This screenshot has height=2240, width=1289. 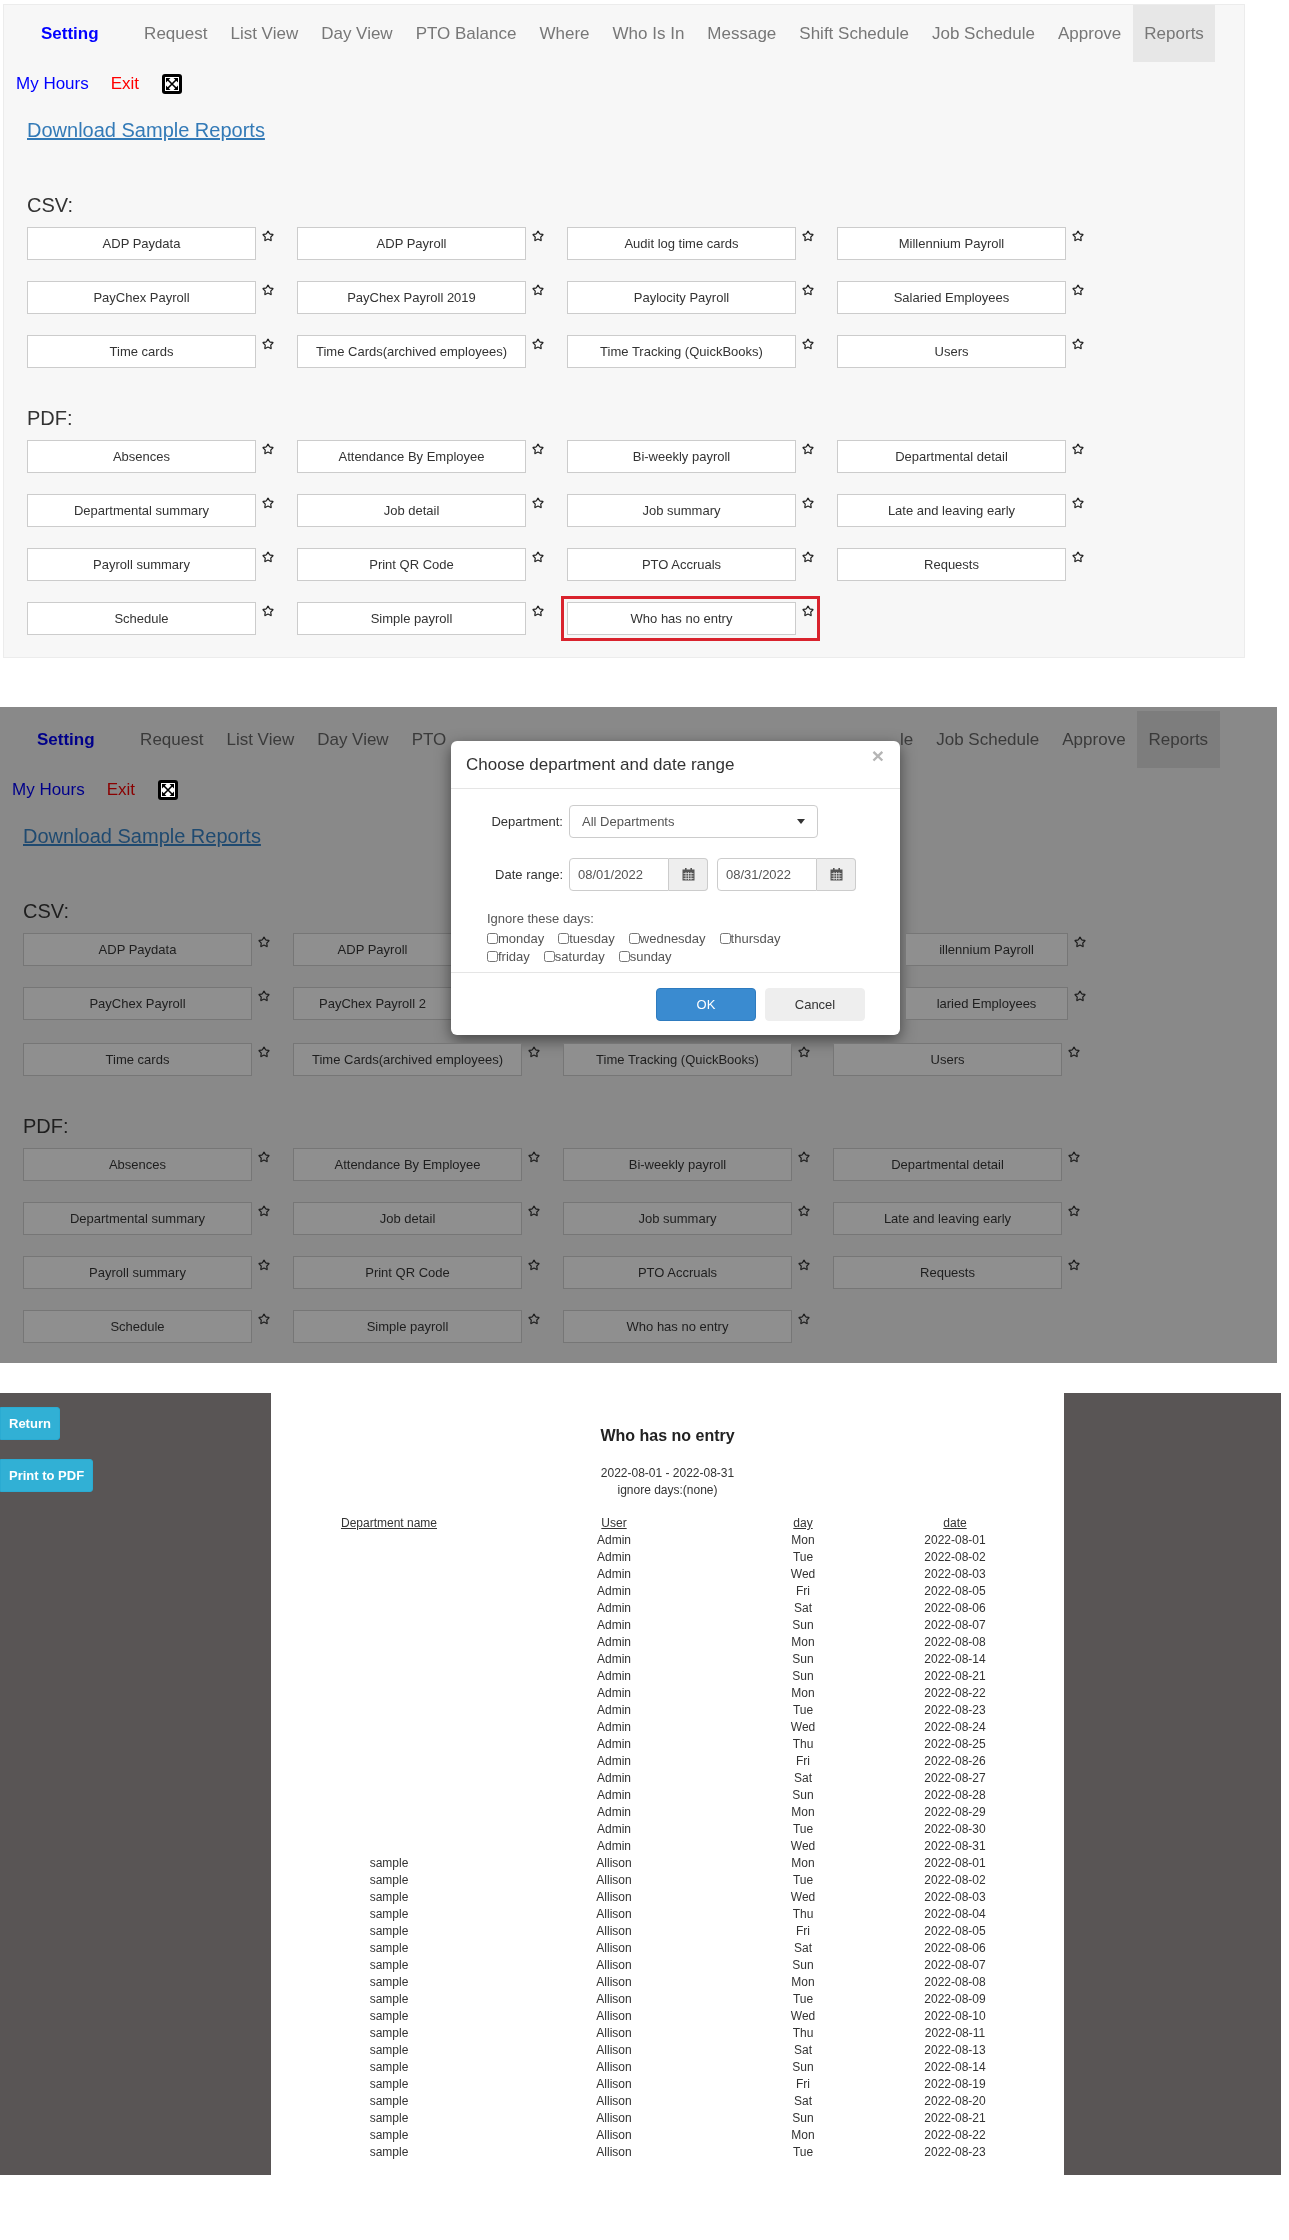 What do you see at coordinates (681, 243) in the screenshot?
I see `report-button: Audit log time cards` at bounding box center [681, 243].